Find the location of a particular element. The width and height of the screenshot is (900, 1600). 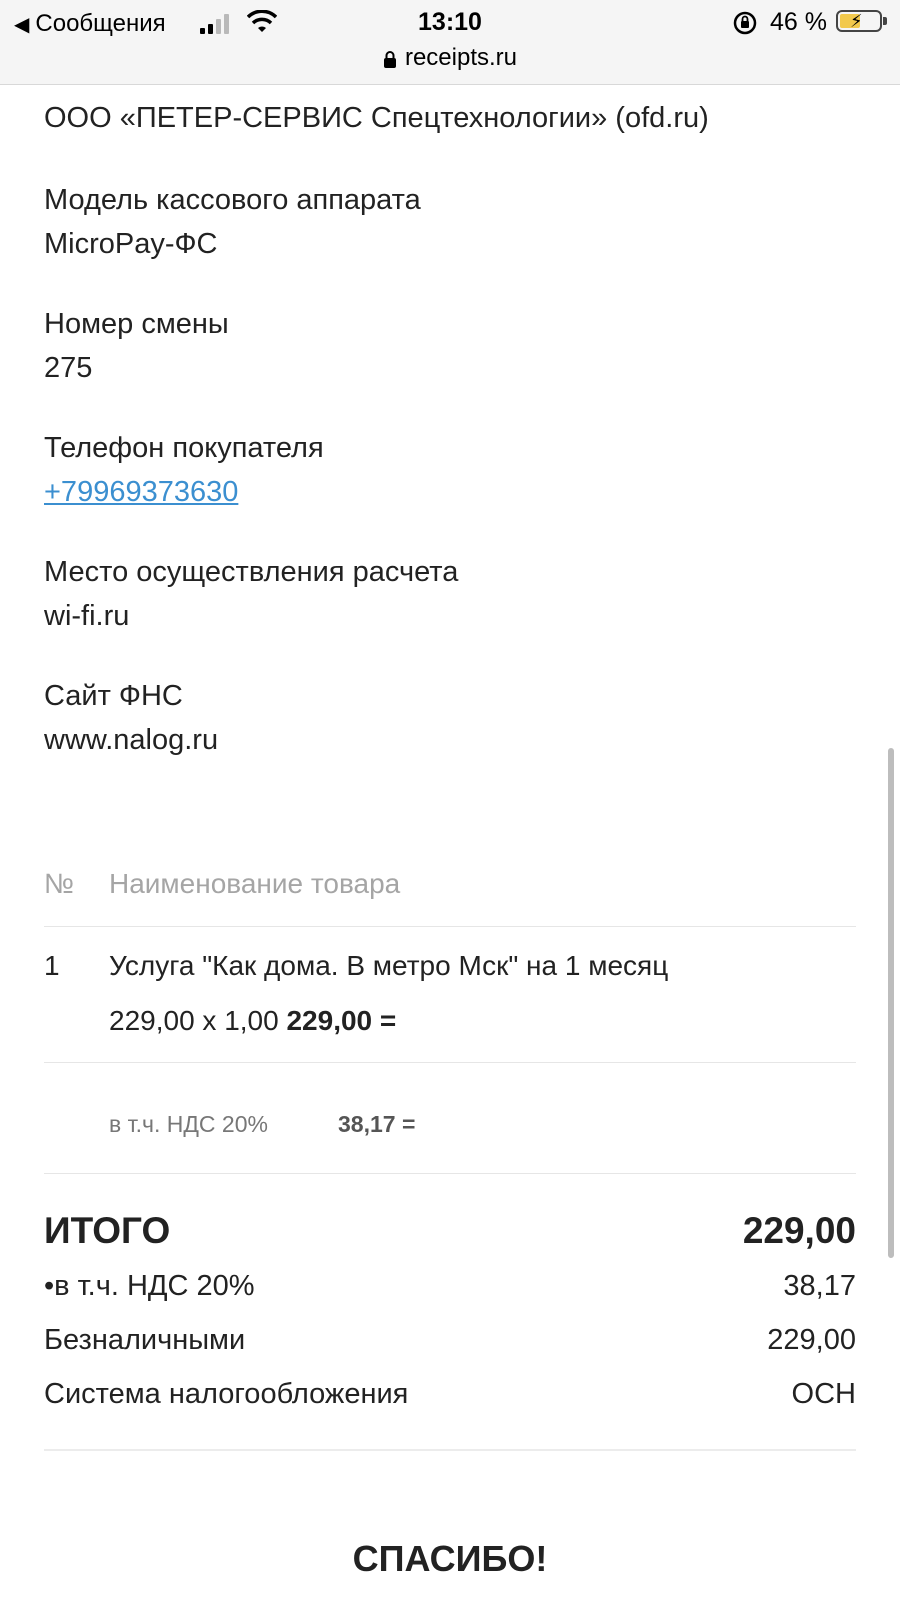

field-buyer-phone: Телефон покупателя +79969373630 is located at coordinates (184, 470).